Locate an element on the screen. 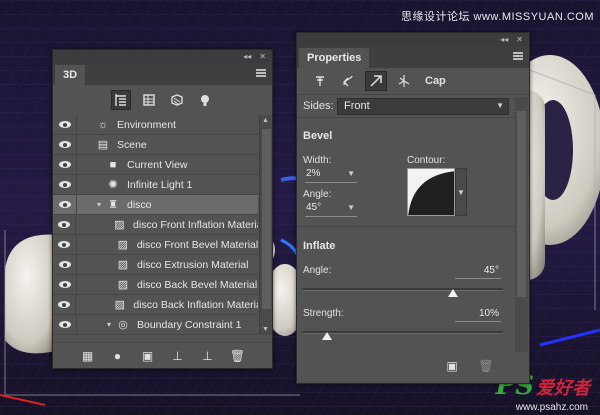 Image resolution: width=600 pixels, height=415 pixels. layer-row: ■ Current View is located at coordinates (155, 164).